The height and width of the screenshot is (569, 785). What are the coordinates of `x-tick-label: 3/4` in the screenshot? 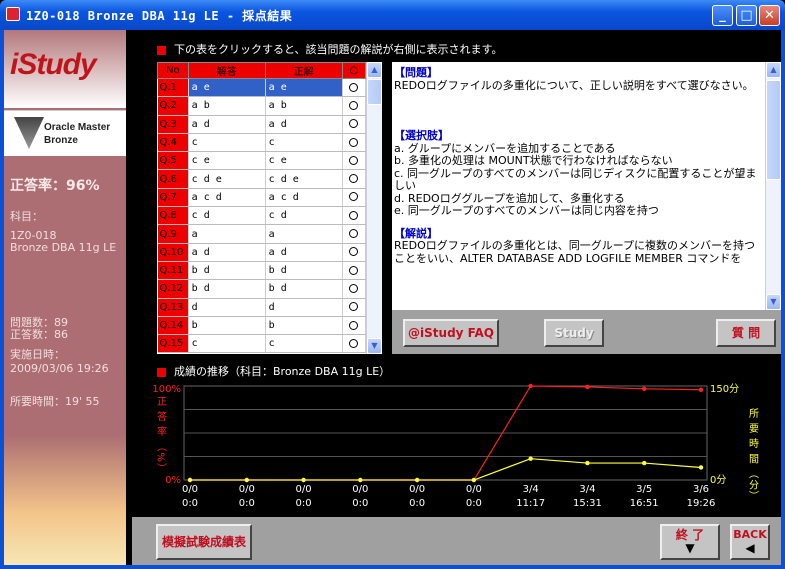 It's located at (587, 489).